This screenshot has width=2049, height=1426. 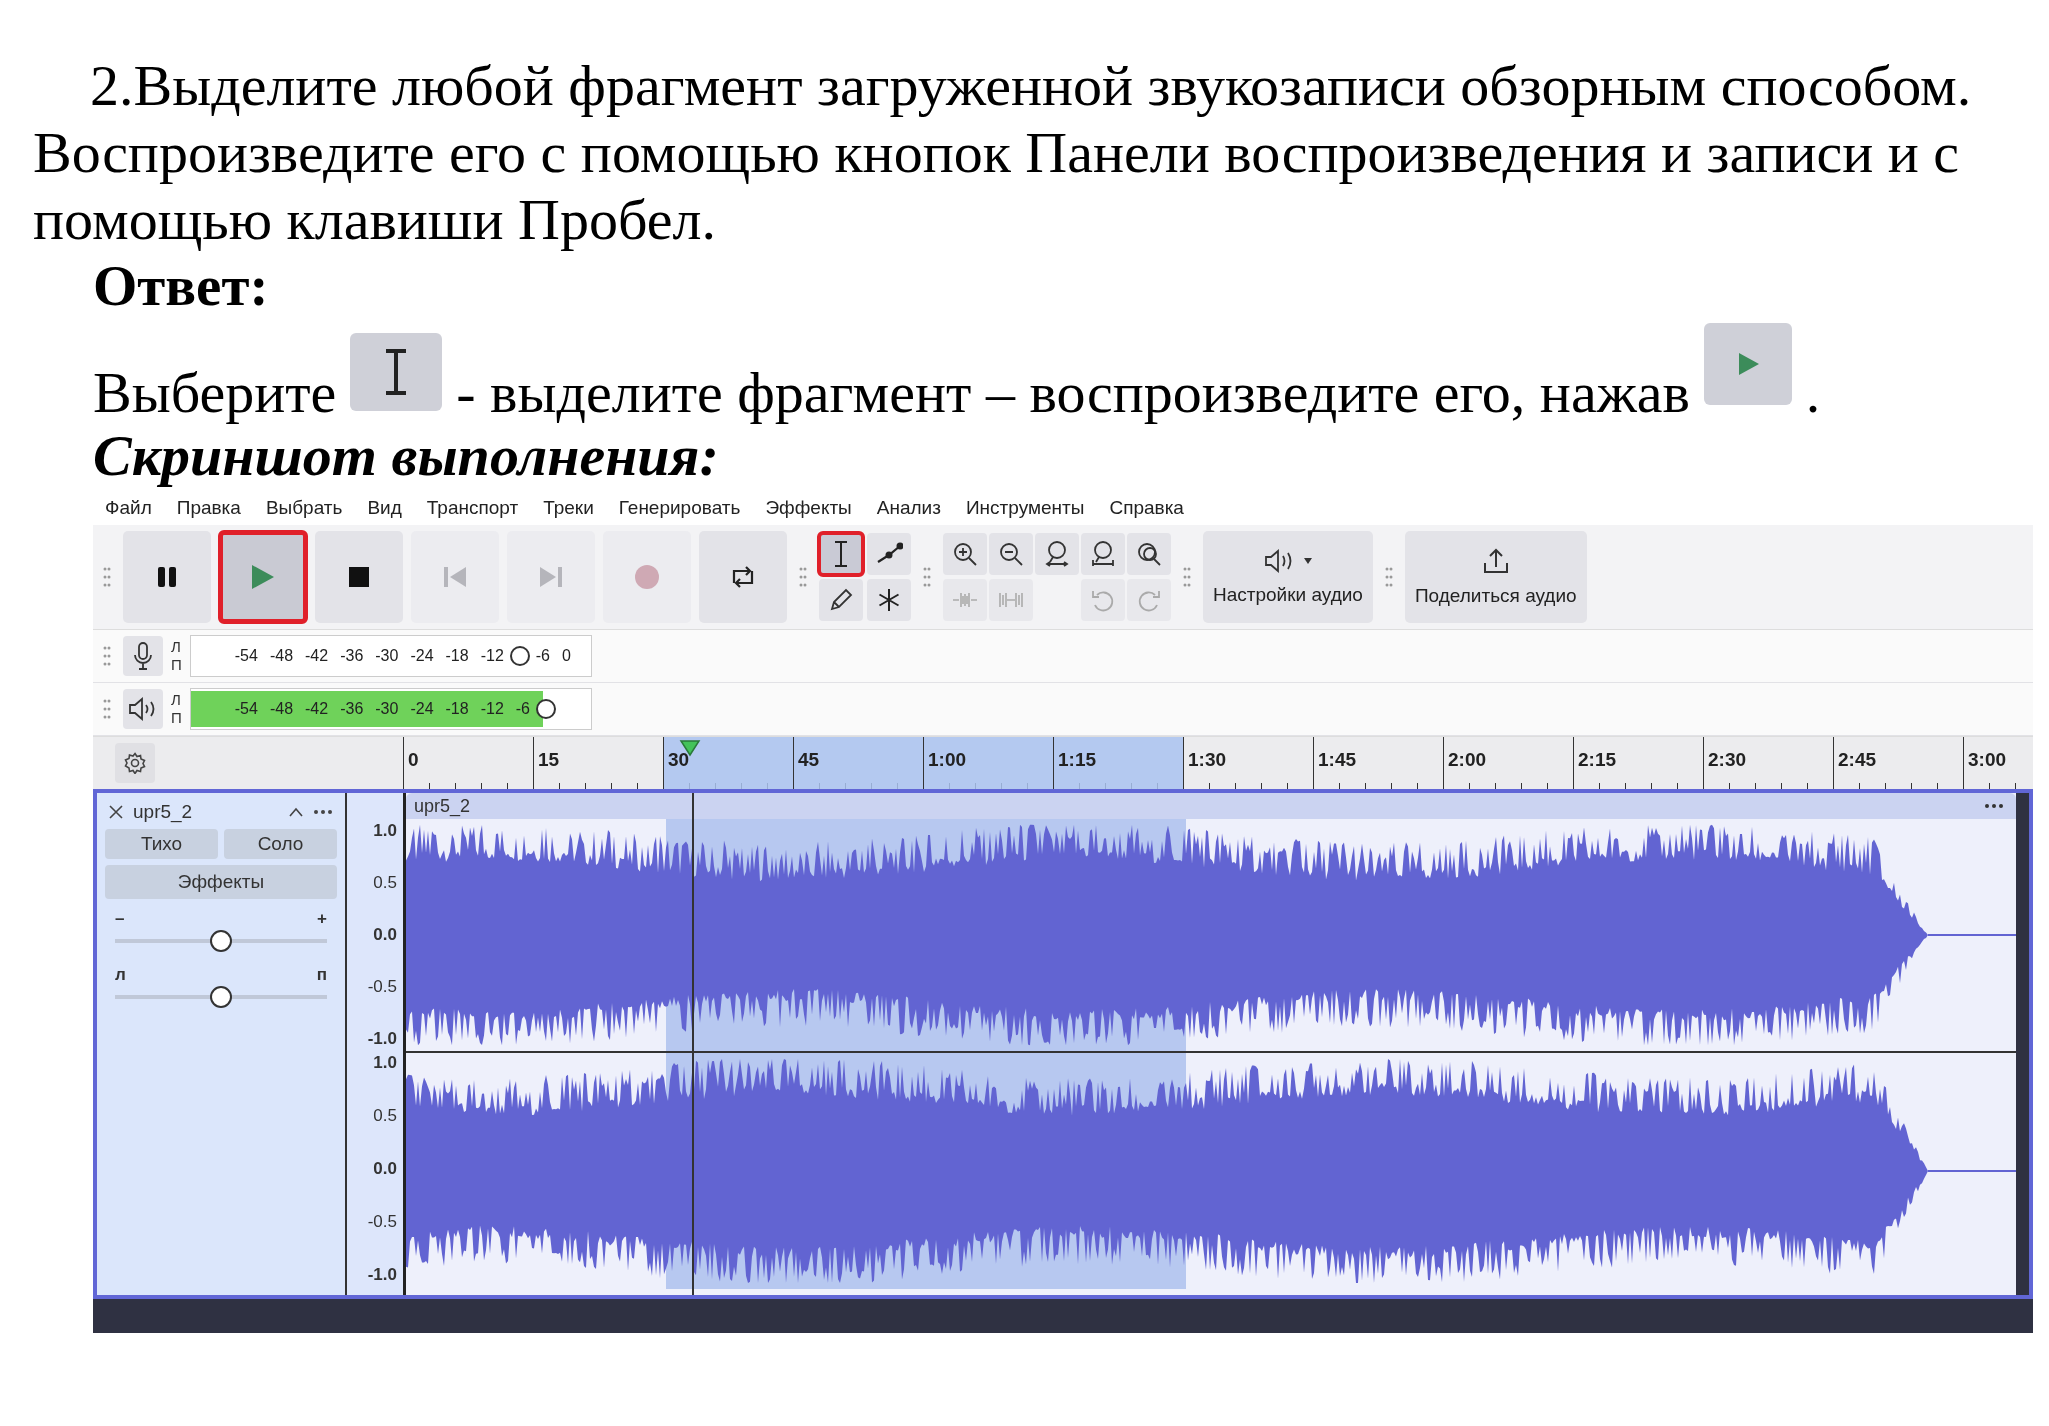 I want to click on menu-item: Анализ, so click(x=908, y=508).